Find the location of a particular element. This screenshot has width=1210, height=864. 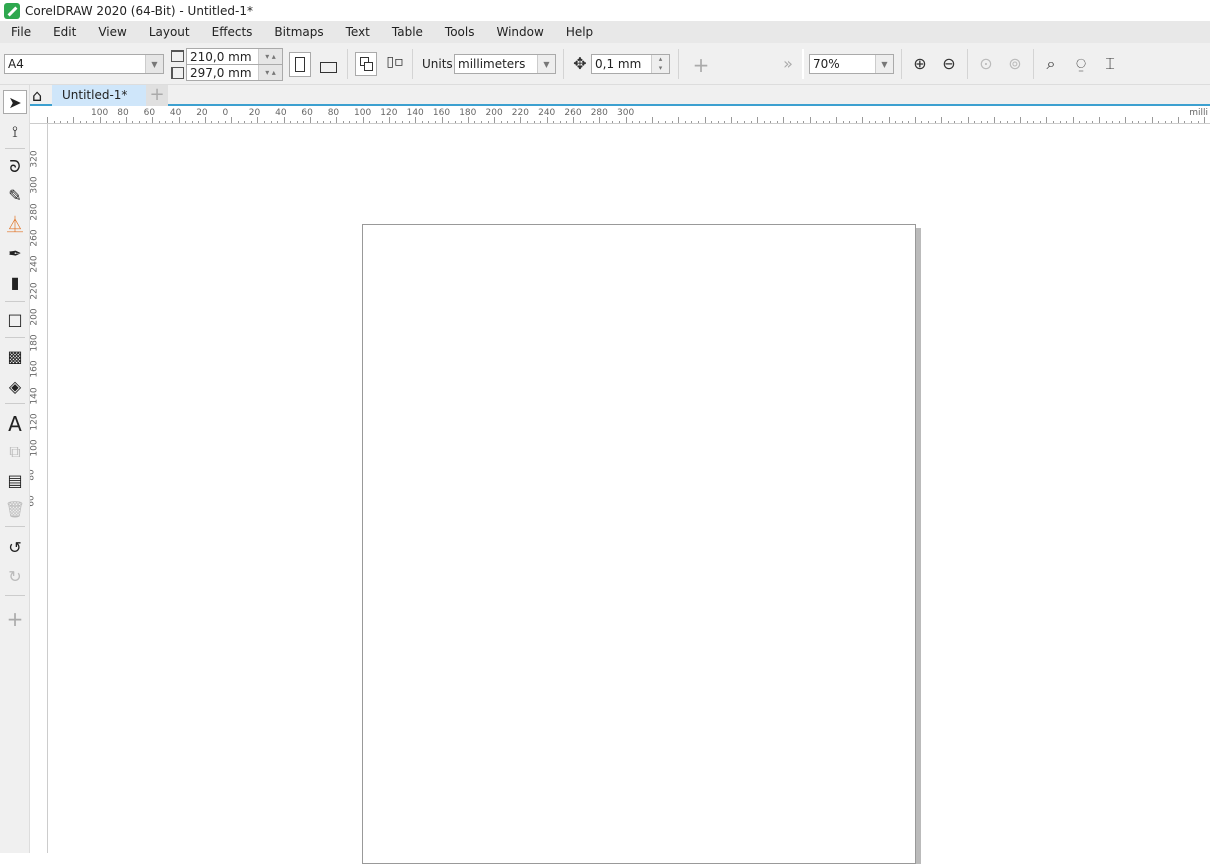

menu-effects: Effects is located at coordinates (232, 32).